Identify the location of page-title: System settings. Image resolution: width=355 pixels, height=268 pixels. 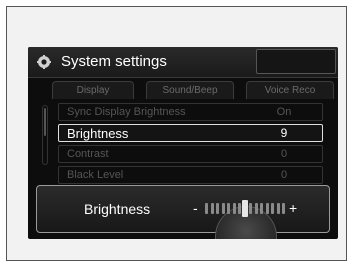
(114, 61).